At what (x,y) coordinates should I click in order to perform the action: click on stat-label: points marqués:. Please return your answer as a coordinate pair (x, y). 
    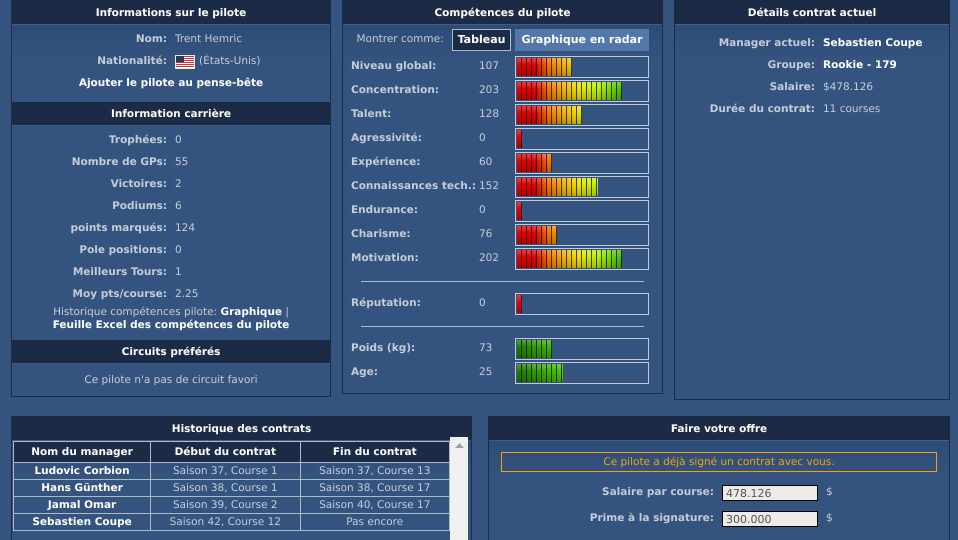
    Looking at the image, I should click on (118, 229).